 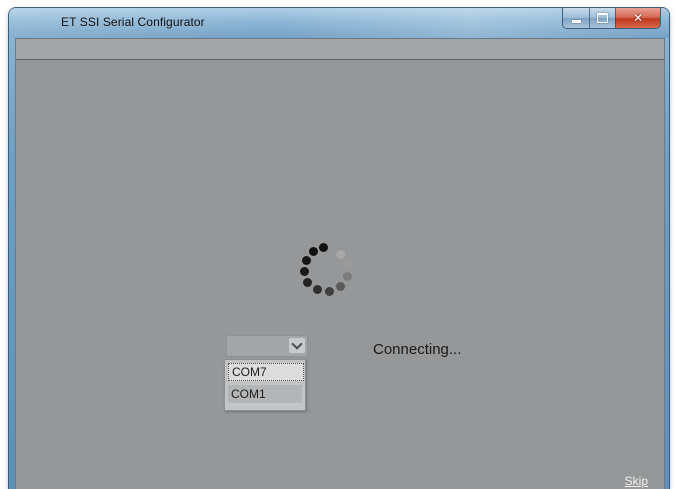 I want to click on close-button: ✕, so click(x=637, y=18).